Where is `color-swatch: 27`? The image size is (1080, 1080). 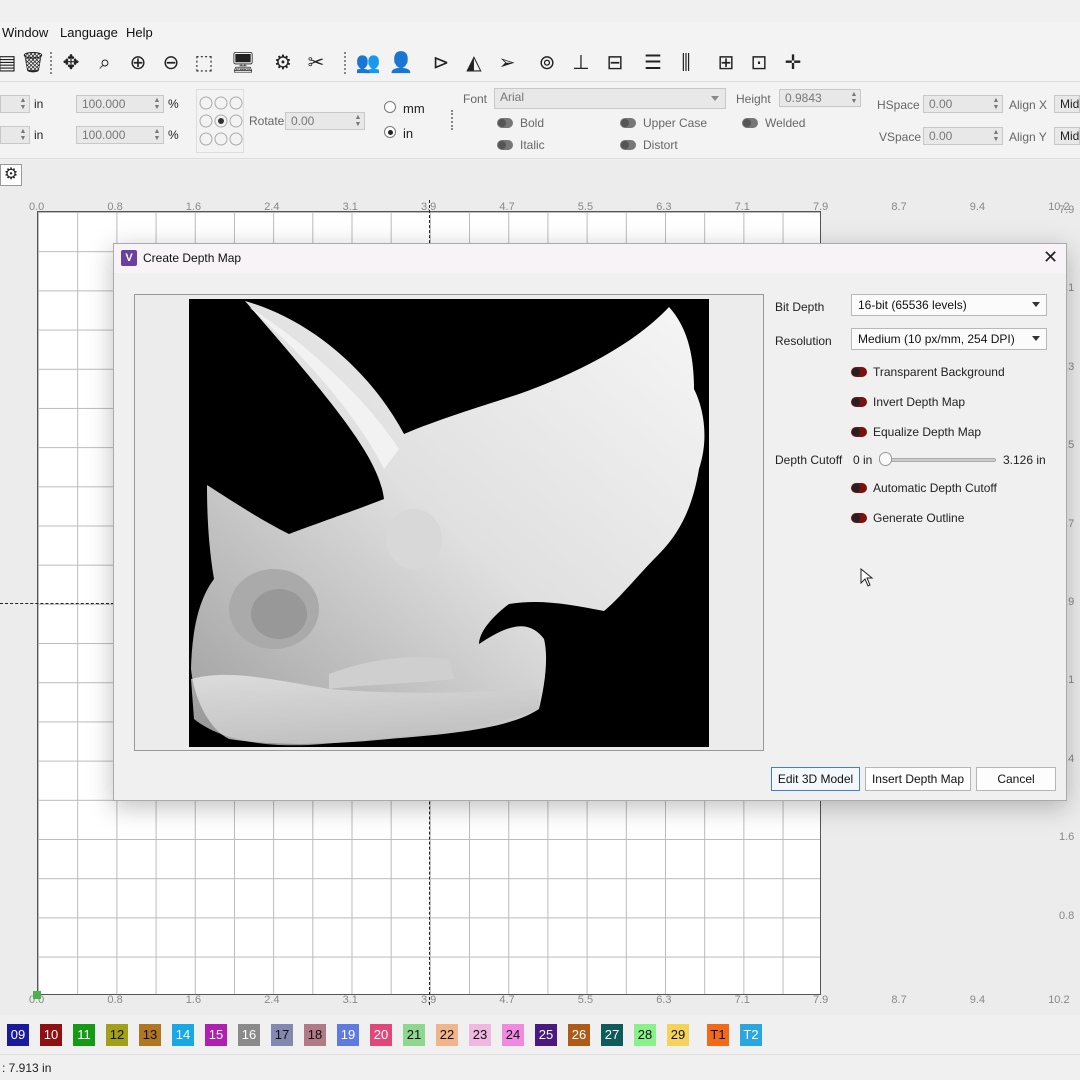
color-swatch: 27 is located at coordinates (612, 1035).